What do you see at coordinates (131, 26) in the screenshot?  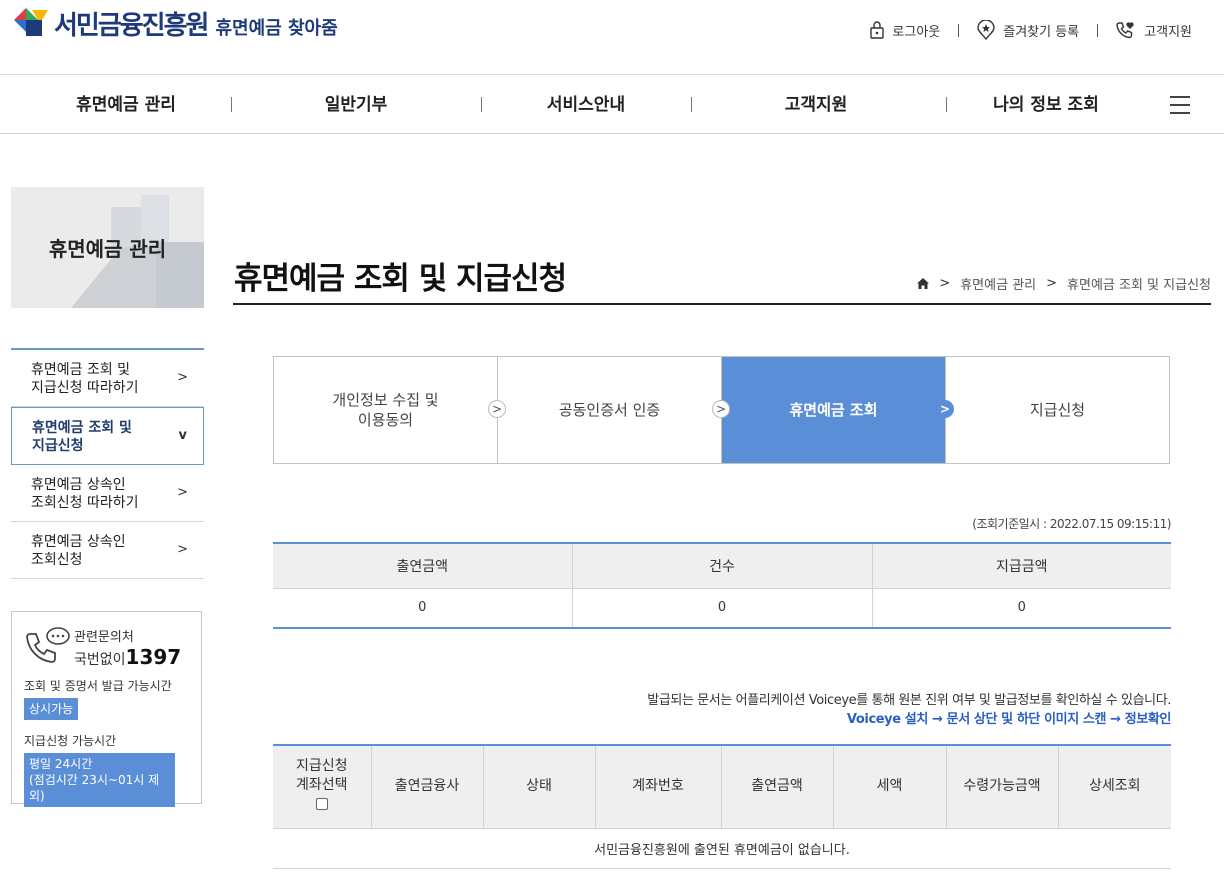 I see `org-name: 서민금융진흥원` at bounding box center [131, 26].